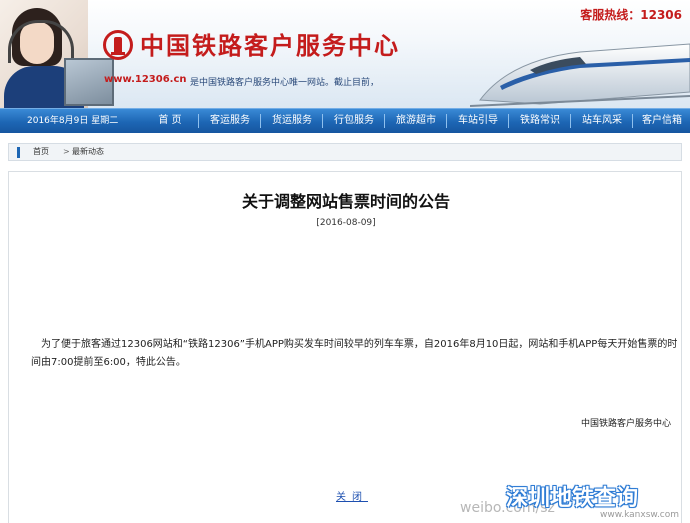  I want to click on nav-item-customer-mailbox: 客户信箱, so click(662, 121).